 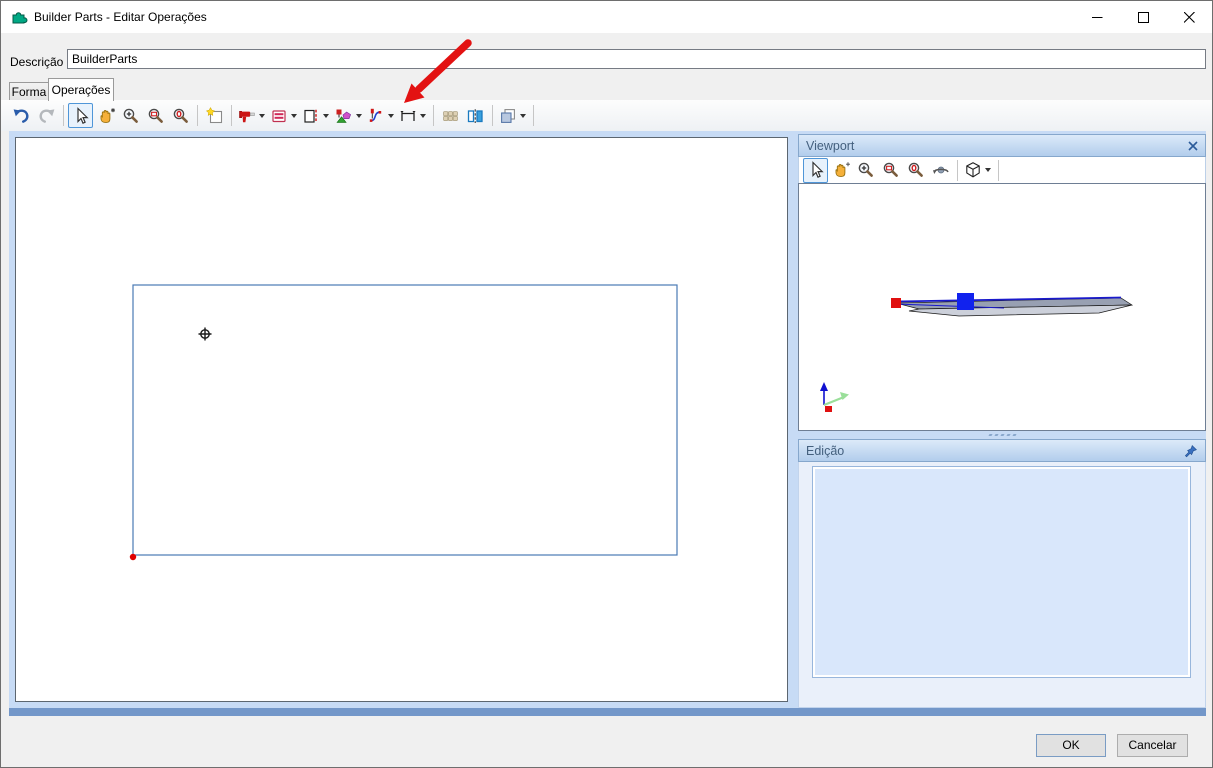 I want to click on vp-view-cube-button, so click(x=978, y=170).